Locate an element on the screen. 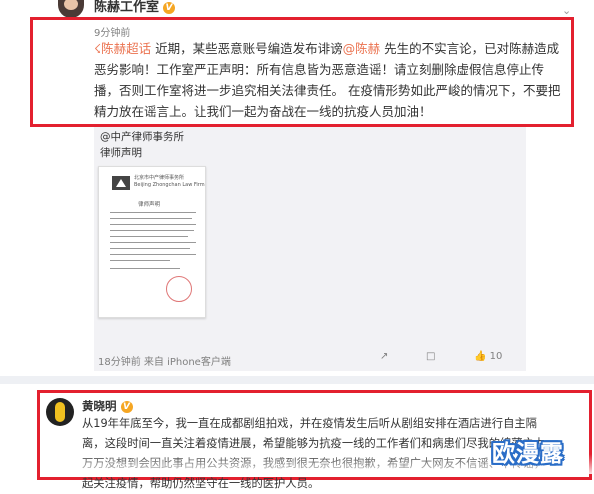 The width and height of the screenshot is (594, 494). watermark: 欧漫露 is located at coordinates (528, 454).